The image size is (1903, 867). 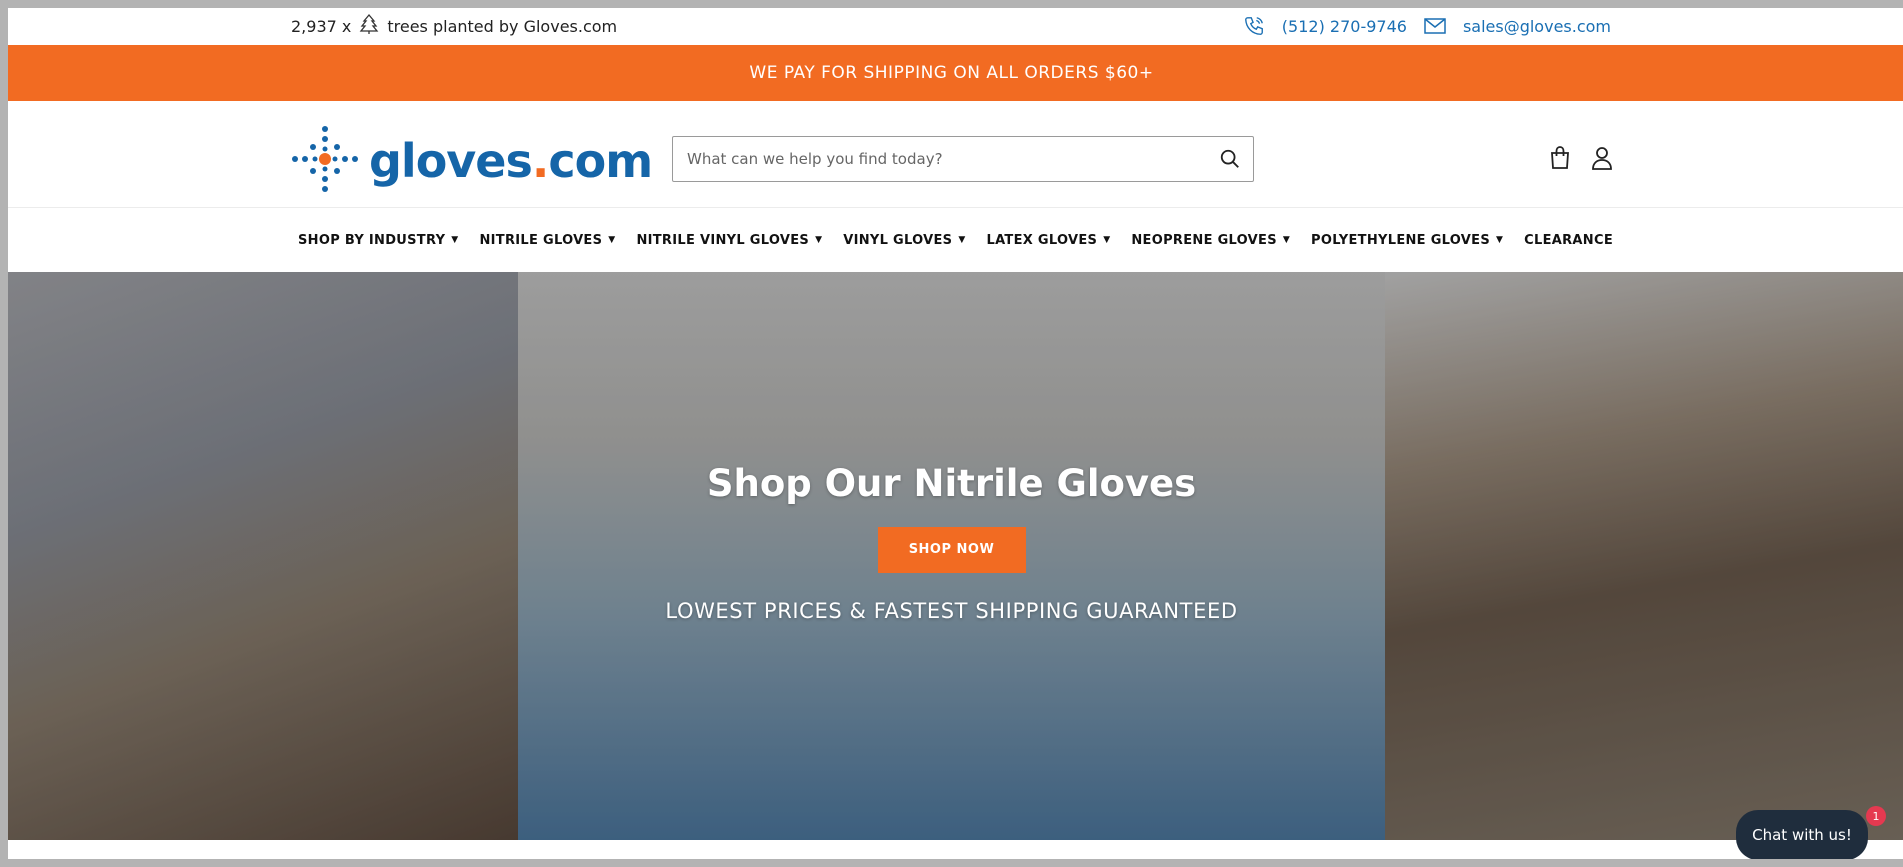 I want to click on nav-item-label: POLYETHYLENE GLOVES, so click(x=1400, y=240).